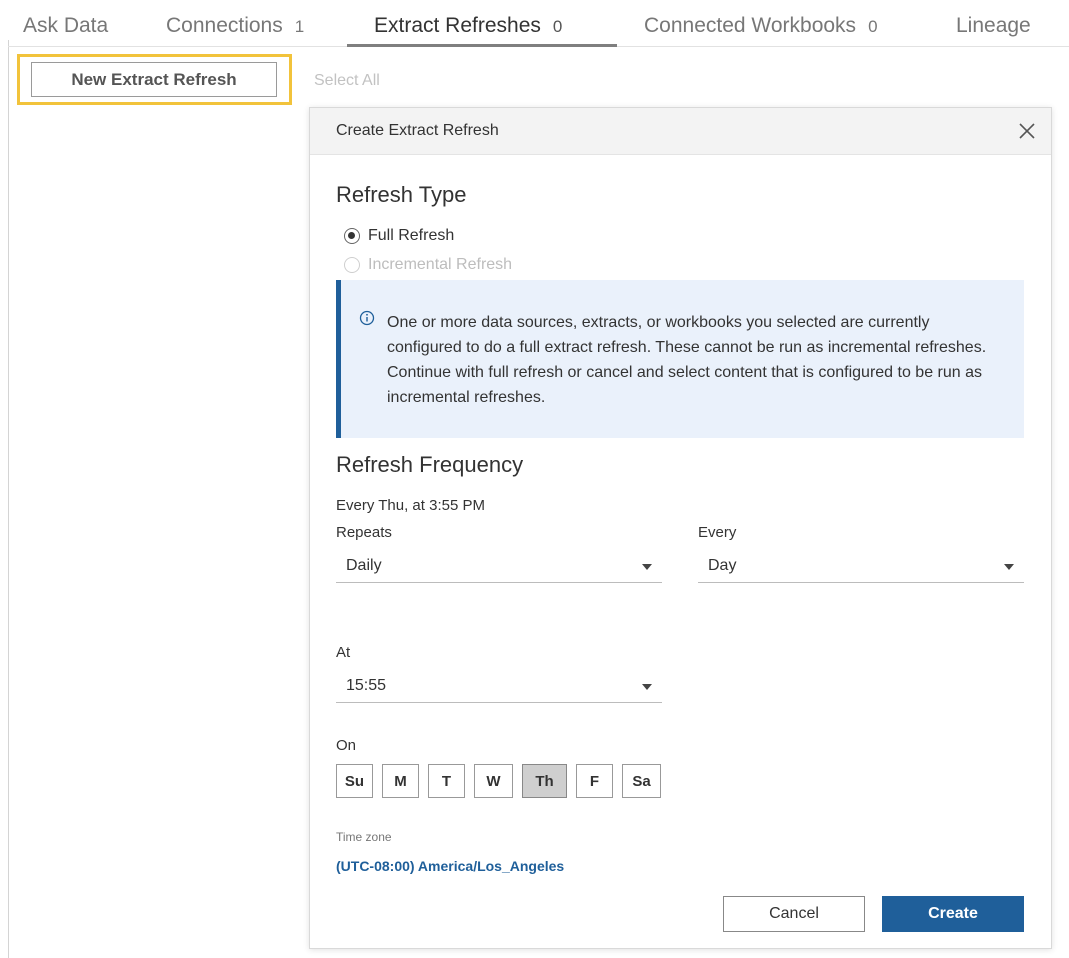 This screenshot has height=958, width=1069. I want to click on tab-label: Ask Data, so click(66, 25).